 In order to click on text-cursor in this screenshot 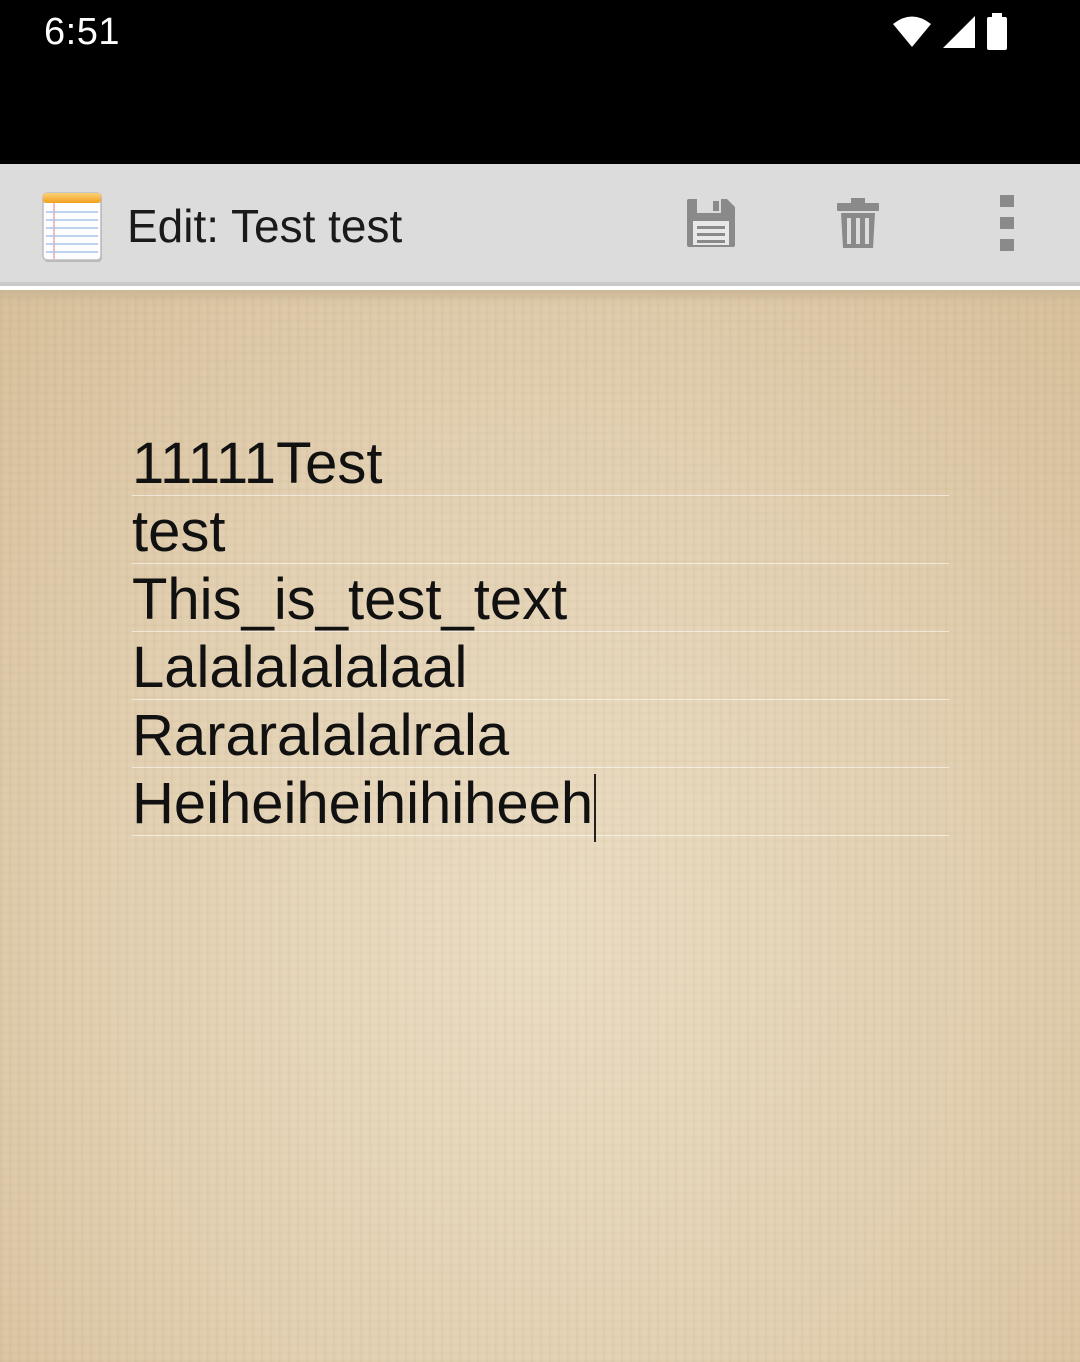, I will do `click(595, 808)`.